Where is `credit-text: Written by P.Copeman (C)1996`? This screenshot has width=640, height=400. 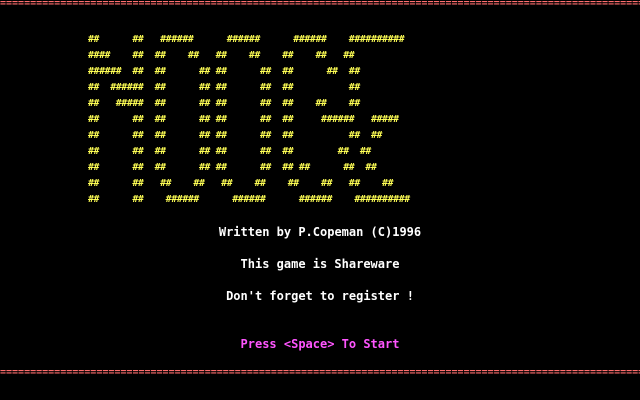
credit-text: Written by P.Copeman (C)1996 is located at coordinates (320, 232).